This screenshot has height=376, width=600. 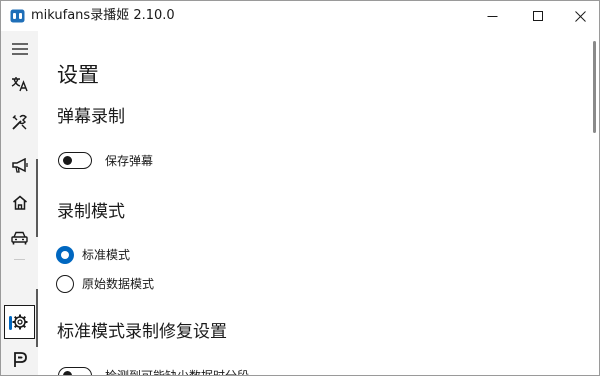 I want to click on megaphone-icon, so click(x=19, y=165).